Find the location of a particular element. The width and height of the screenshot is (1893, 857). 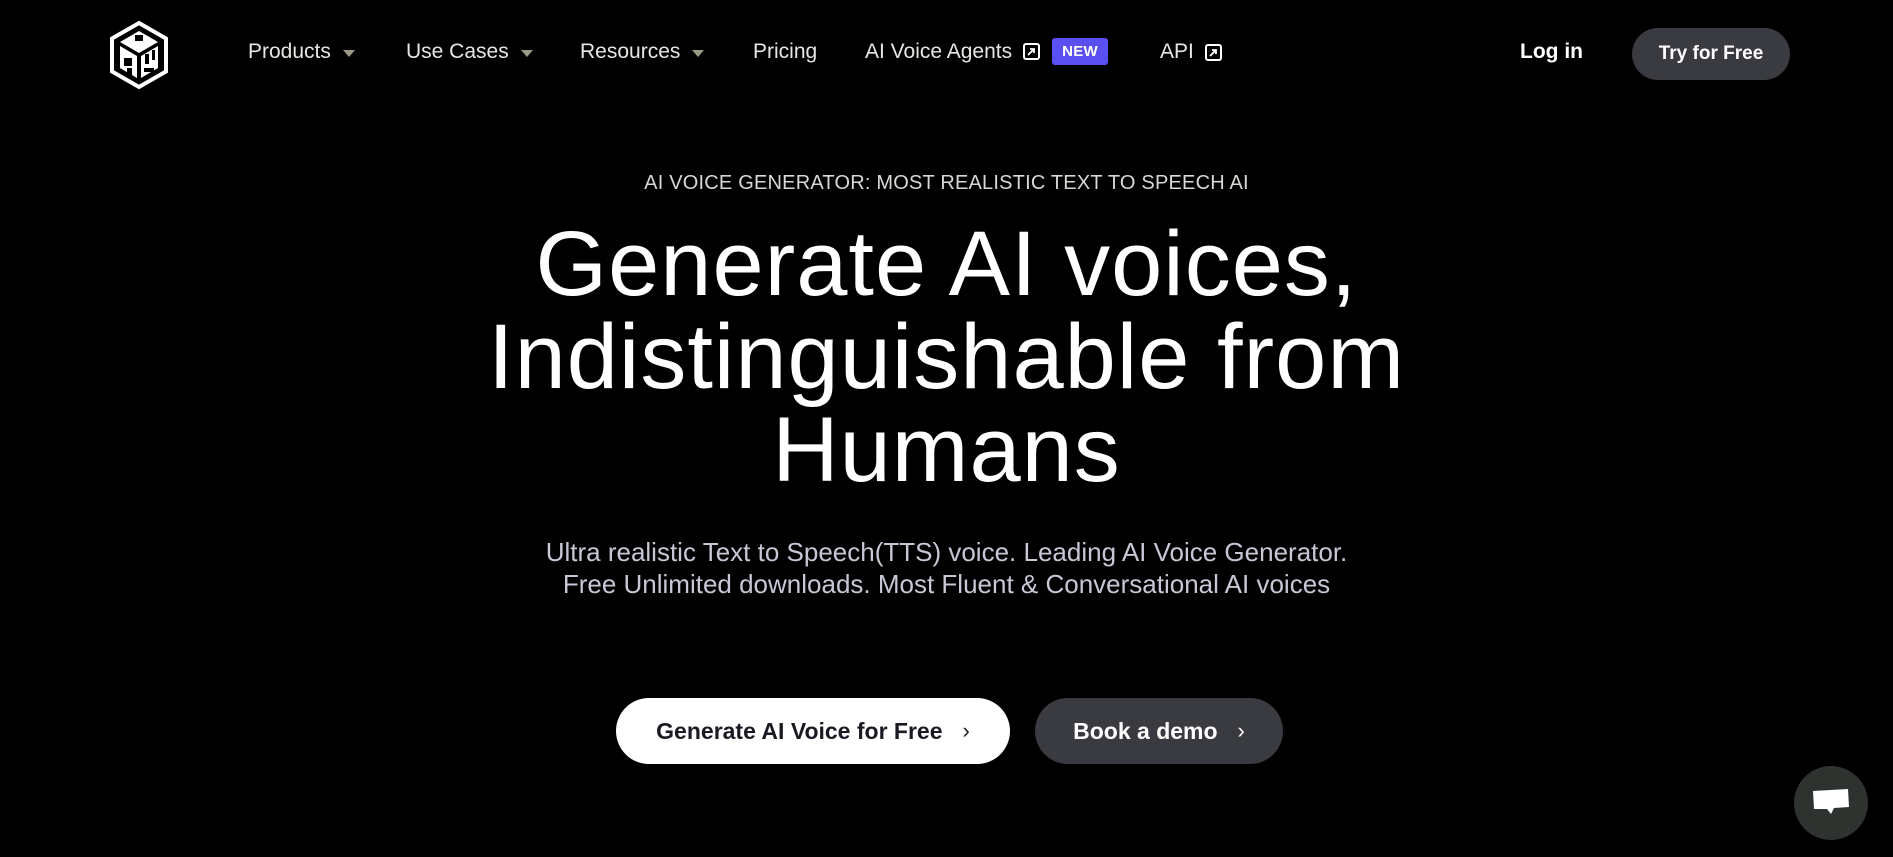

logo is located at coordinates (139, 55).